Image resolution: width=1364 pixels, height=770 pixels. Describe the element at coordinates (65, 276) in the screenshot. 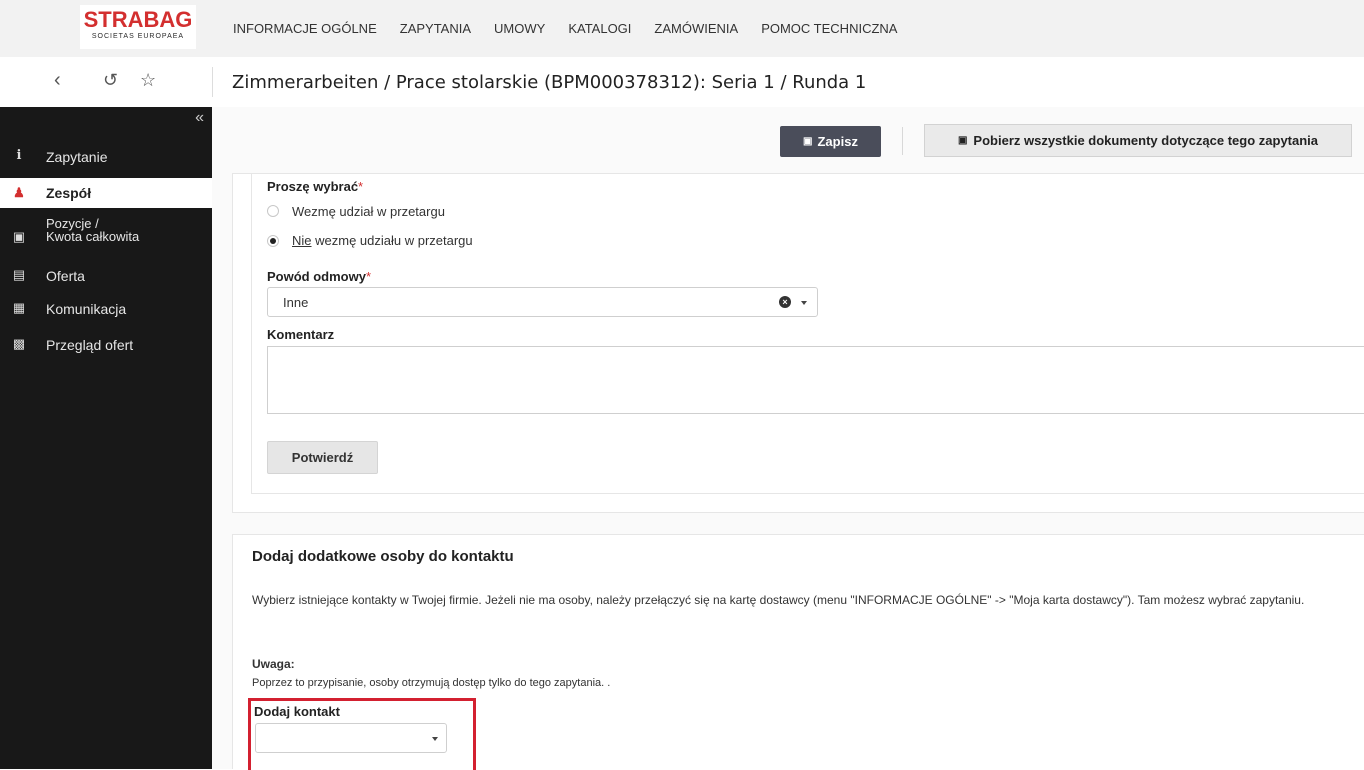

I see `sidebar-item-label: Oferta` at that location.